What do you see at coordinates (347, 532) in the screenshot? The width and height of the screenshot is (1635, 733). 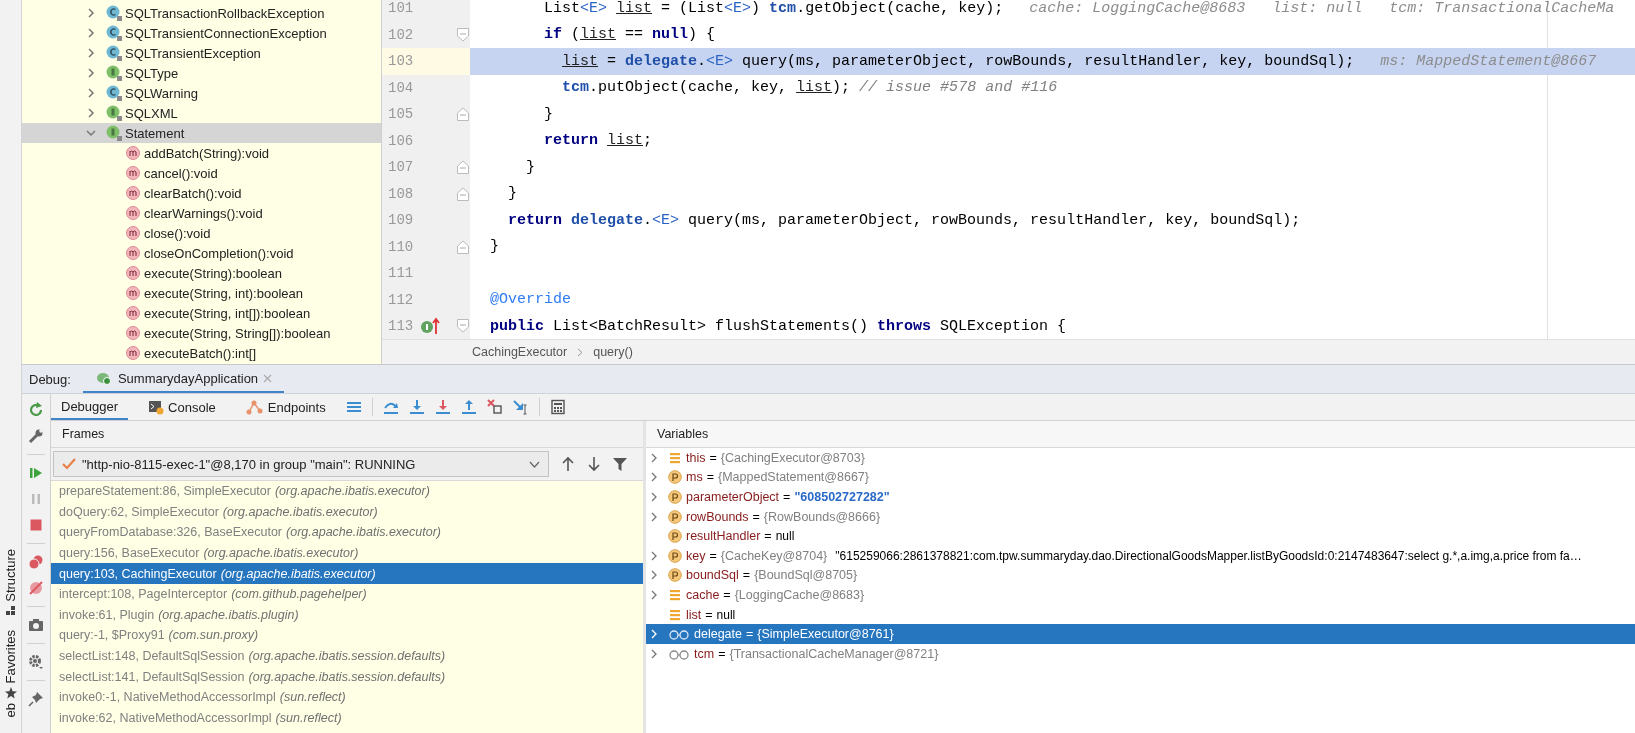 I see `frame-item: queryFromDatabase:326, BaseExecutor (org.apache.ibatis.executor)` at bounding box center [347, 532].